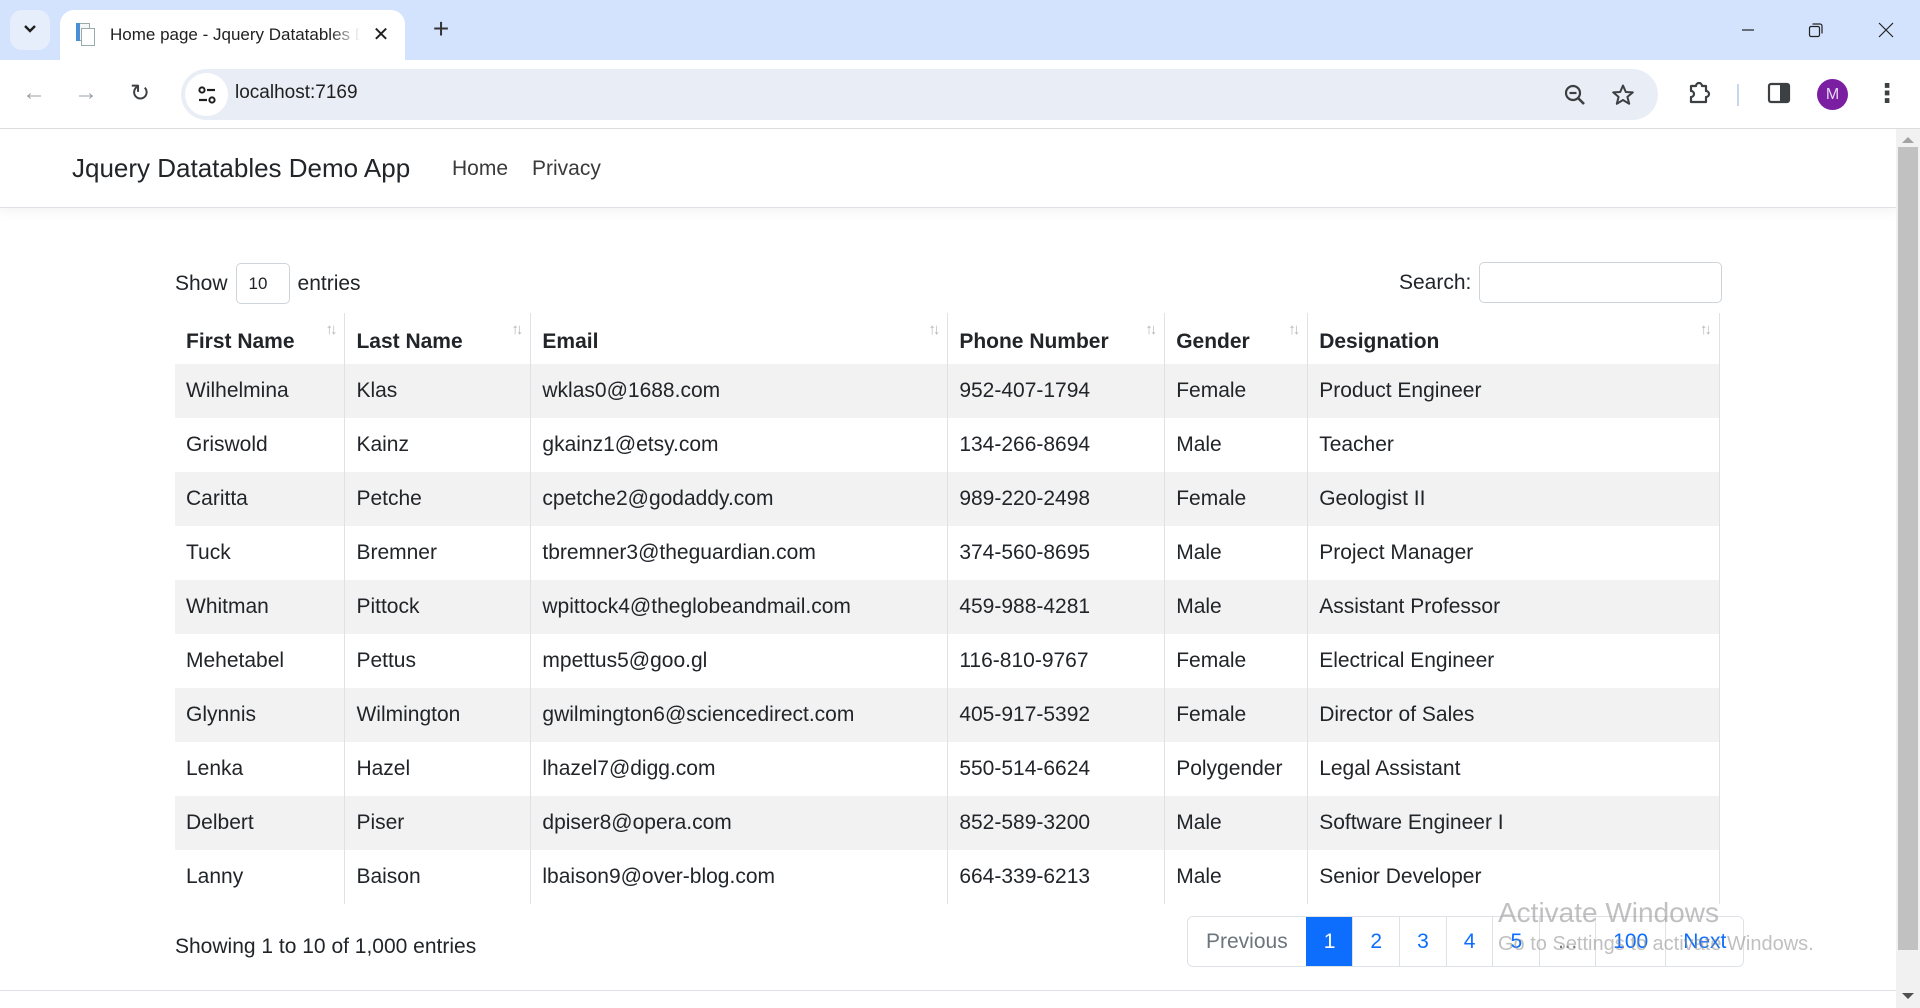 The width and height of the screenshot is (1920, 1008). I want to click on address-bar: localhost:7169, so click(919, 94).